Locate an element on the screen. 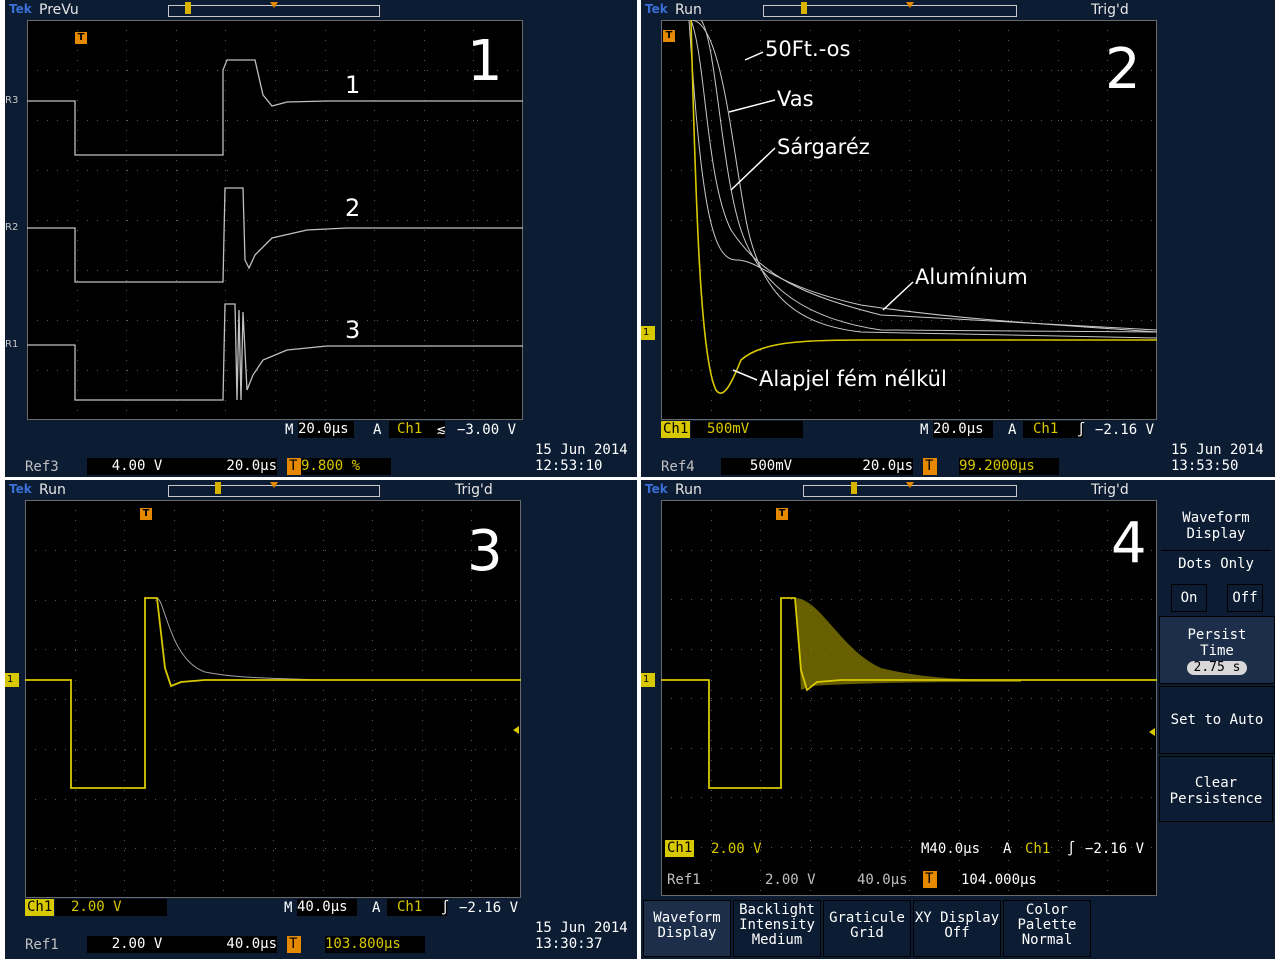  timebase-readout: 20.0µs is located at coordinates (963, 429).